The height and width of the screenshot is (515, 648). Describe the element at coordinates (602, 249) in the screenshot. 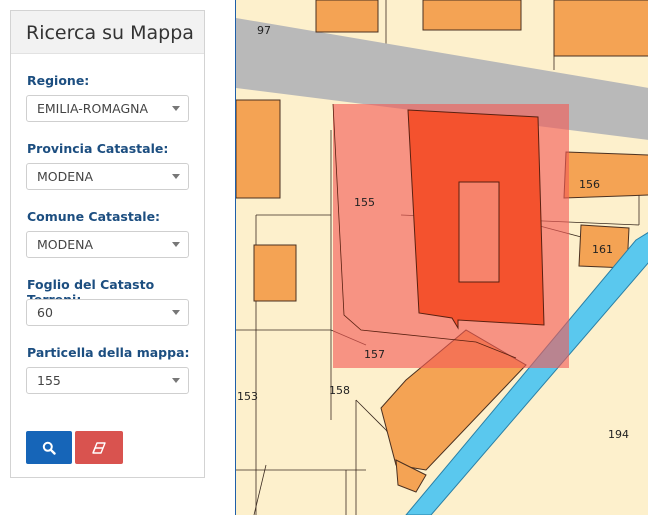

I see `parcel-label: 161` at that location.